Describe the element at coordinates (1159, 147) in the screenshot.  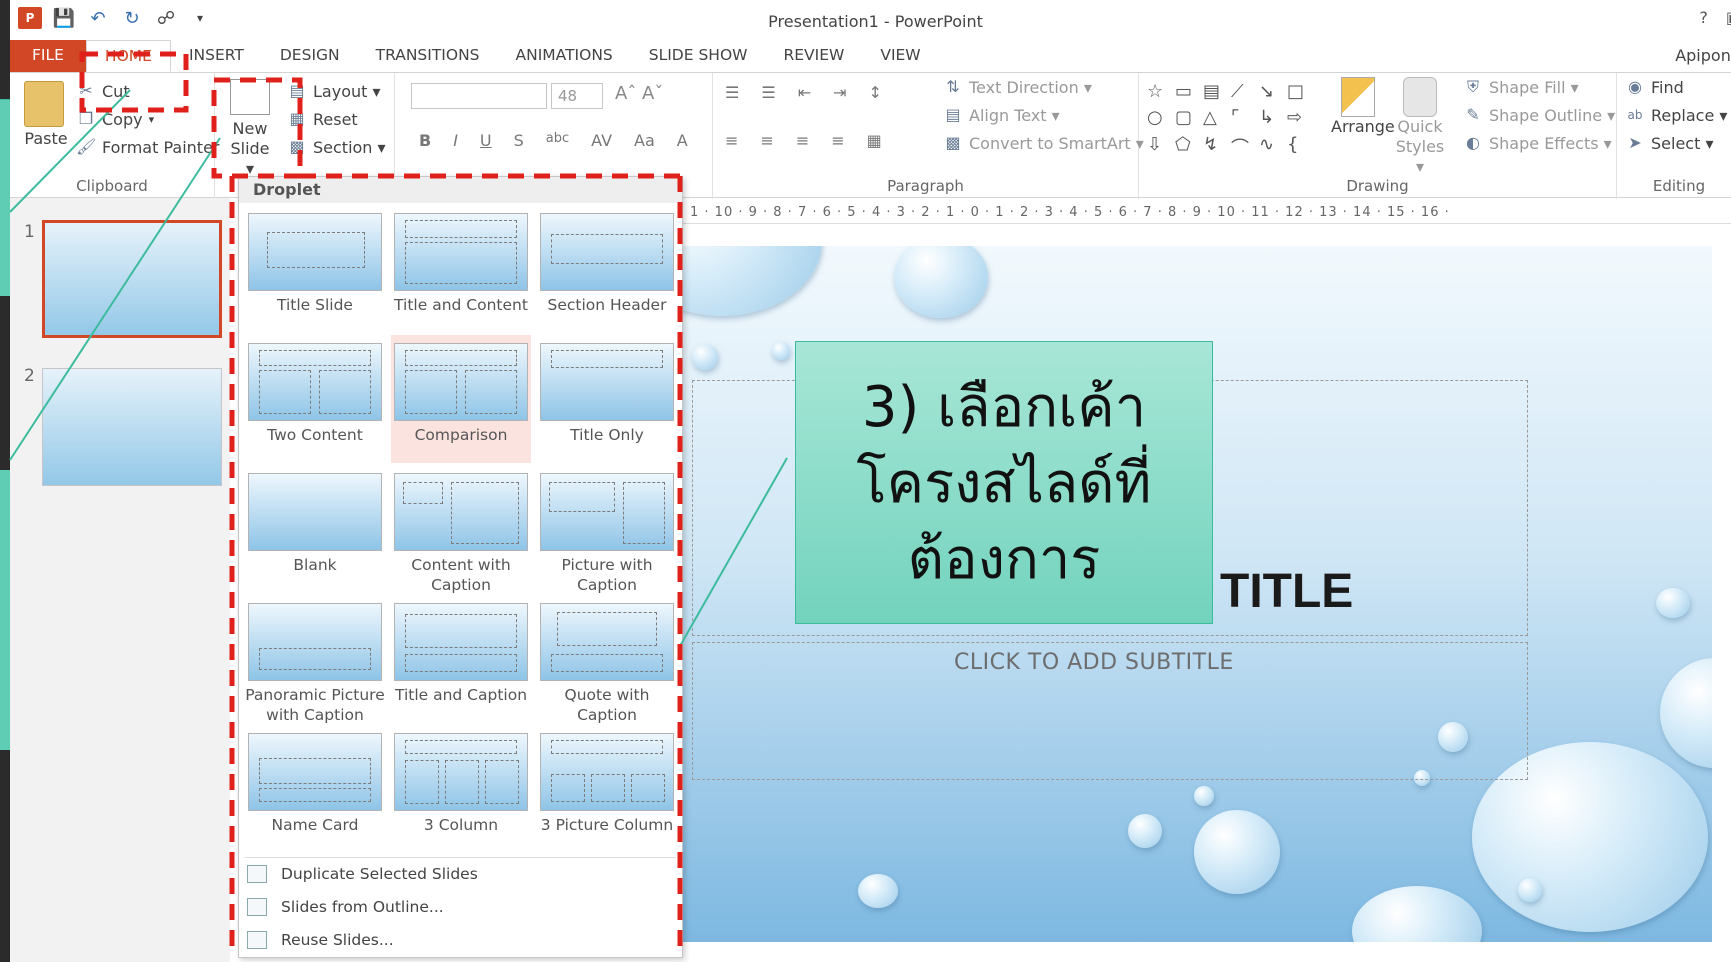
I see `down-arrow-shape-icon: ⇩` at that location.